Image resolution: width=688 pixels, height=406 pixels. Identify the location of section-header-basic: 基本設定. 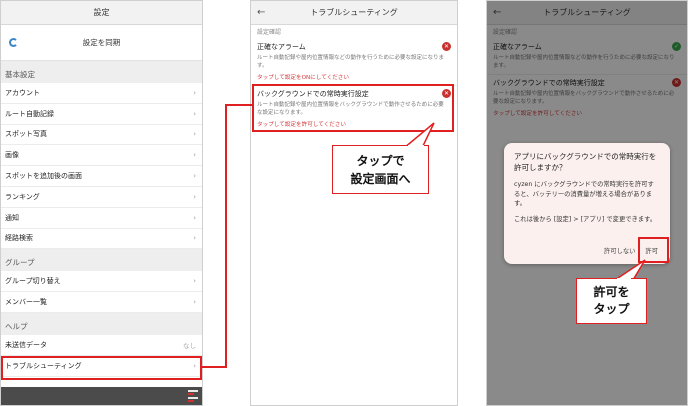
(101, 72).